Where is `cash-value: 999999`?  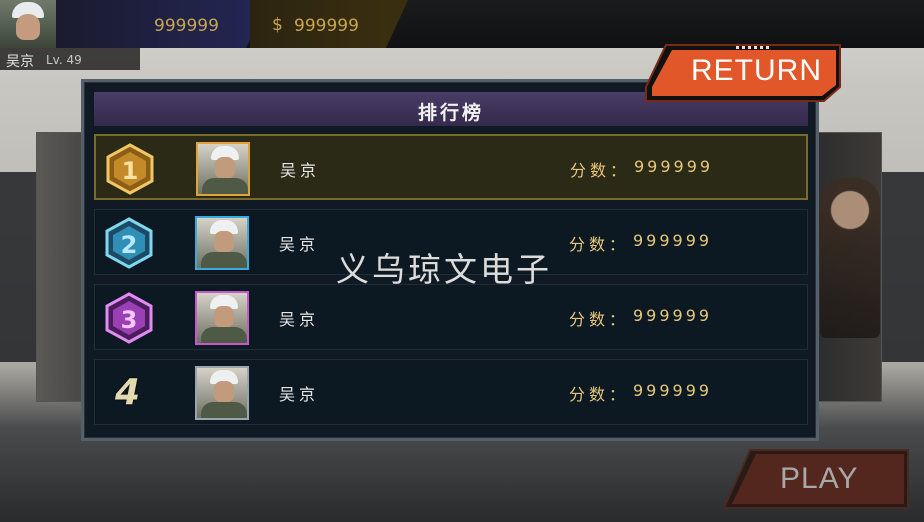 cash-value: 999999 is located at coordinates (326, 26).